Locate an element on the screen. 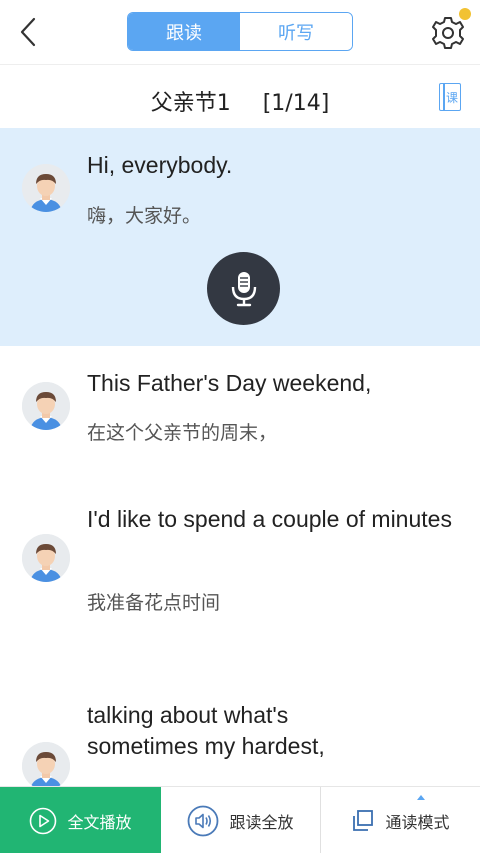 Image resolution: width=480 pixels, height=853 pixels. sentence-english: I'd like to spend a couple of minutes is located at coordinates (269, 519).